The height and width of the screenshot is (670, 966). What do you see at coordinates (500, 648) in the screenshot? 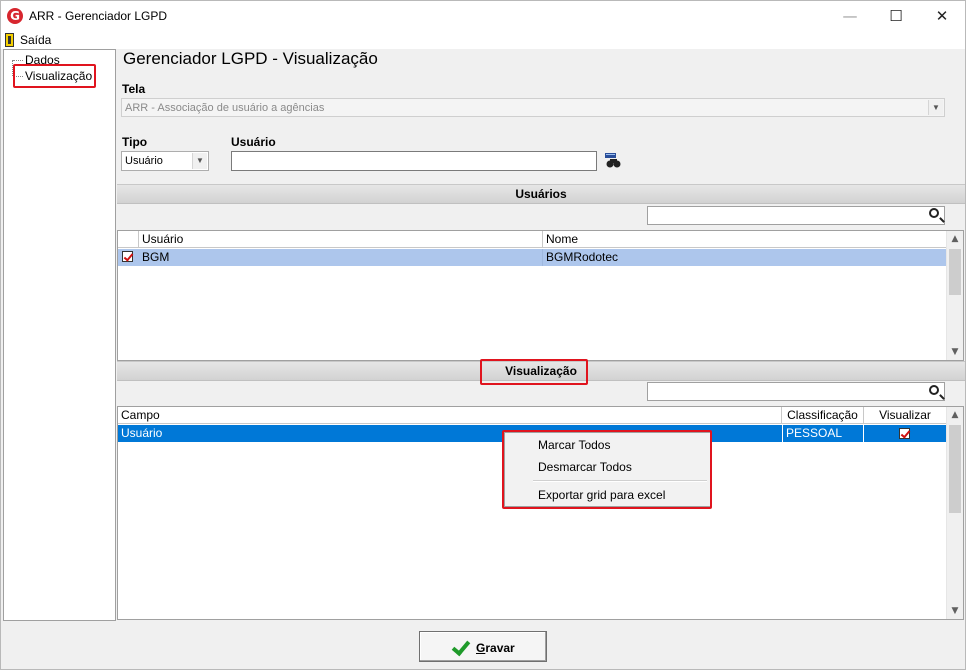
I see `save-label-rest: ravar` at bounding box center [500, 648].